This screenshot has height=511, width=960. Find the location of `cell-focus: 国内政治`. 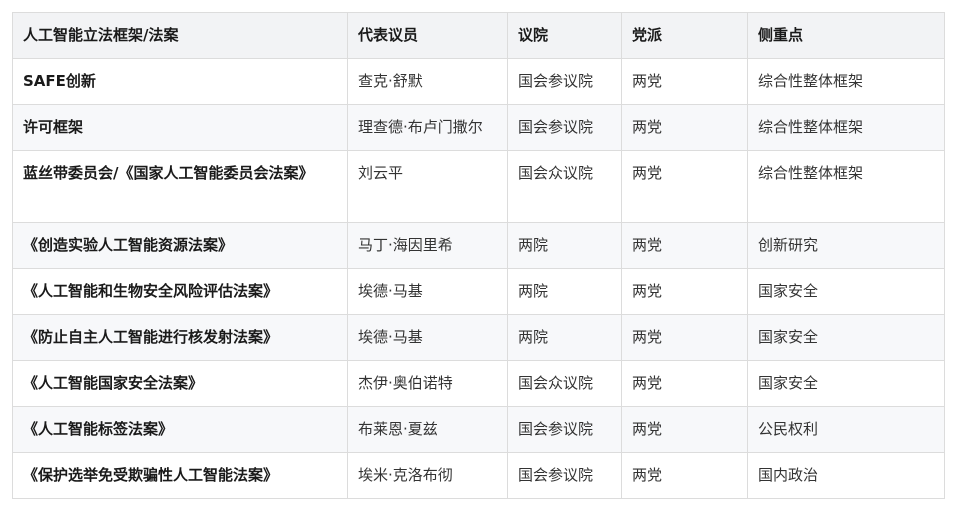

cell-focus: 国内政治 is located at coordinates (846, 475).